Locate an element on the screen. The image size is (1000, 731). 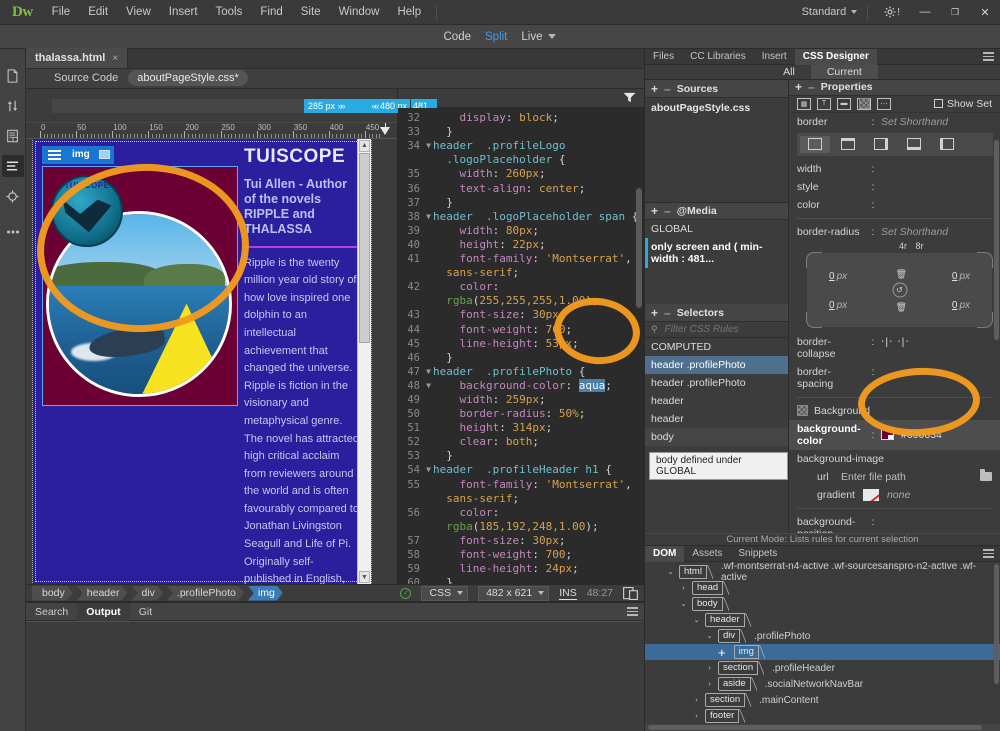
dom-tag-aside: aside is located at coordinates (734, 684).